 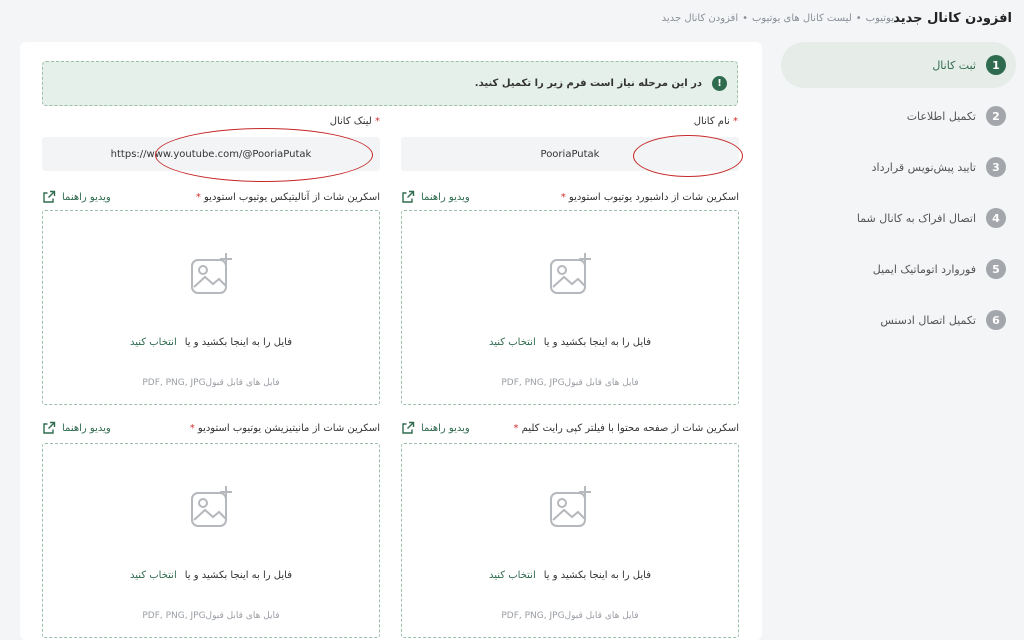 What do you see at coordinates (898, 65) in the screenshot?
I see `step-item-register-channel: 1 ثبت کانال` at bounding box center [898, 65].